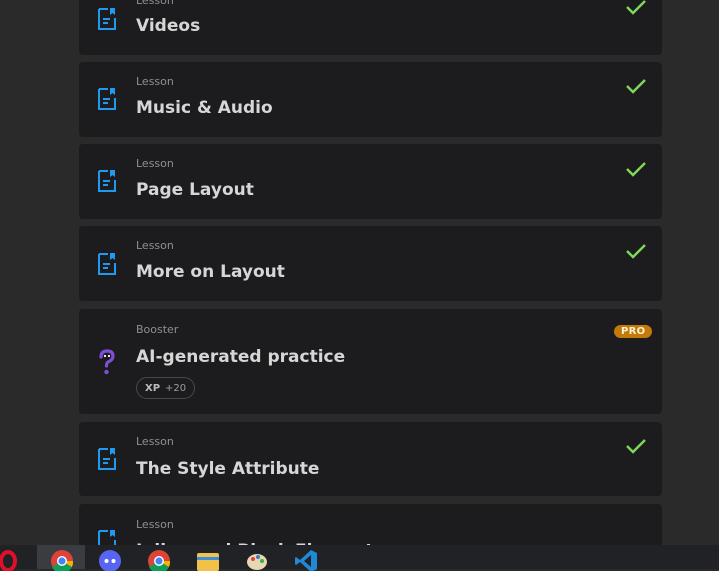 The height and width of the screenshot is (571, 719). I want to click on booster-kind: Booster, so click(157, 329).